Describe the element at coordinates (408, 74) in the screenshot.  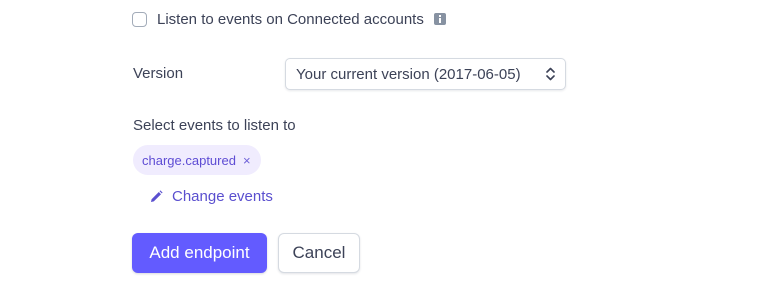
I see `version-selected-value: Your current version (2017-06-05)` at that location.